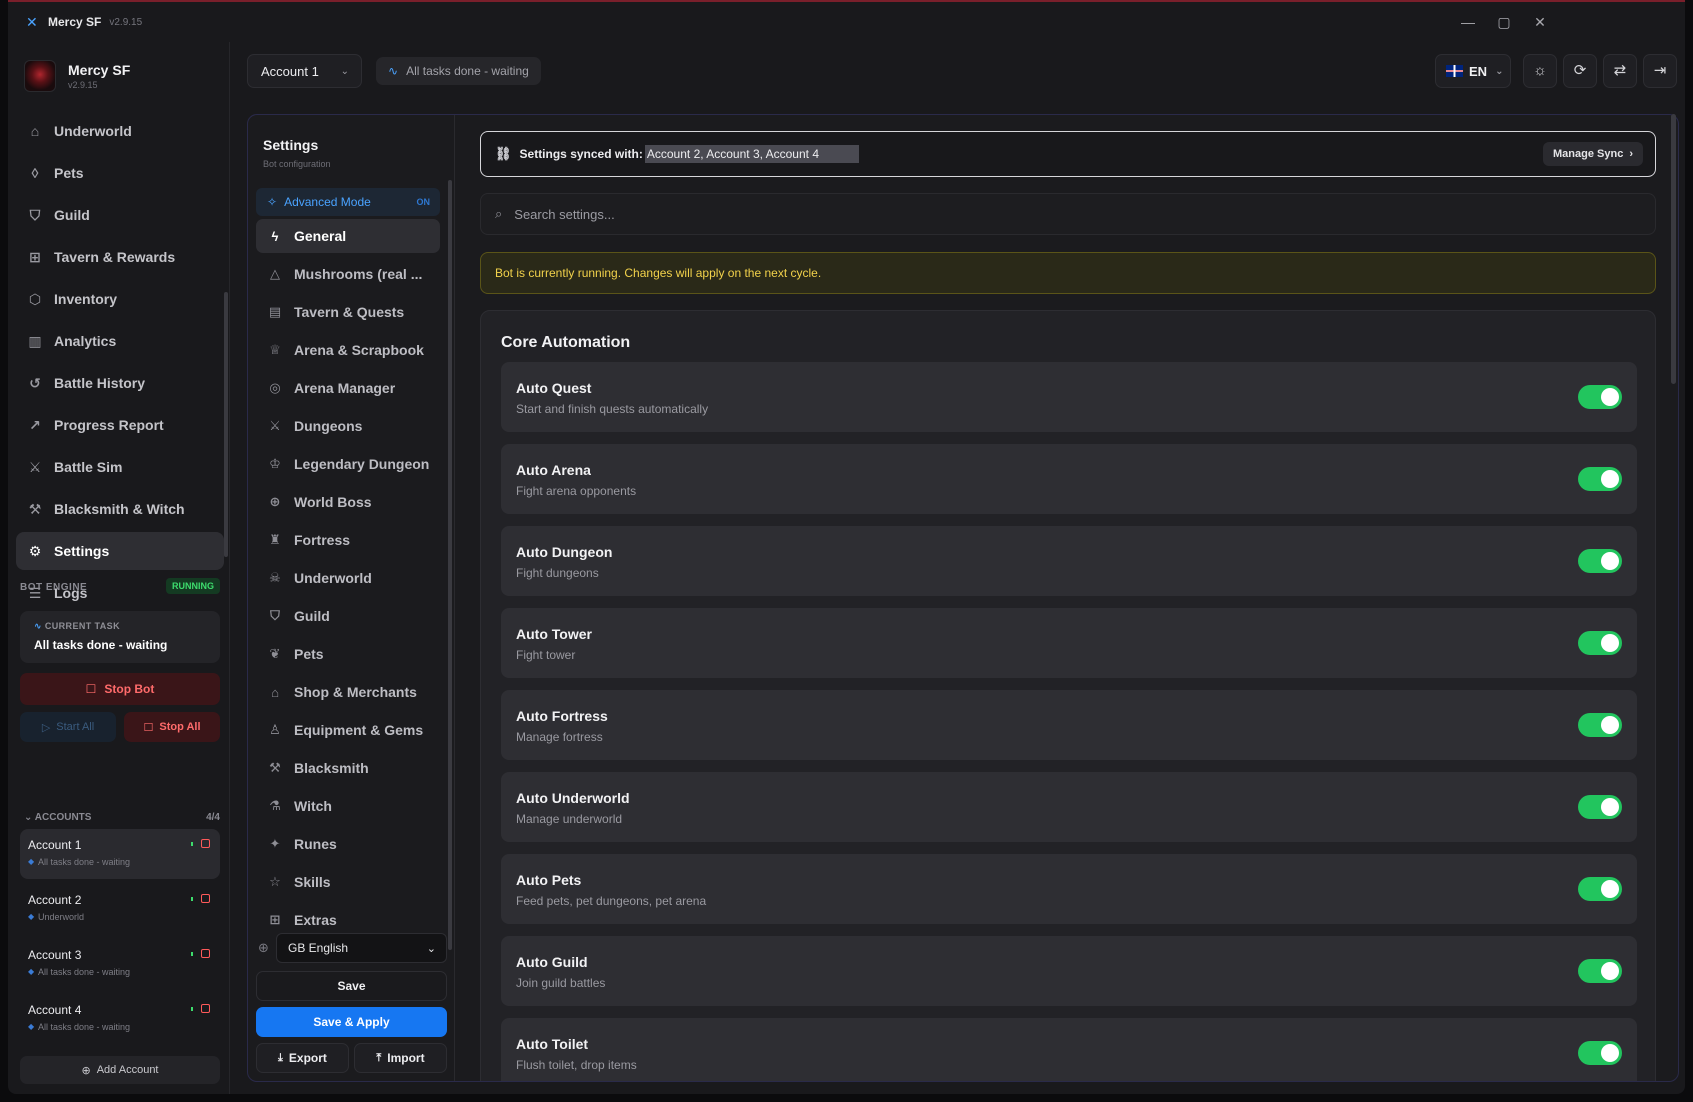 The height and width of the screenshot is (1102, 1693). What do you see at coordinates (348, 882) in the screenshot?
I see `settings-tab-skills: ☆ Skills` at bounding box center [348, 882].